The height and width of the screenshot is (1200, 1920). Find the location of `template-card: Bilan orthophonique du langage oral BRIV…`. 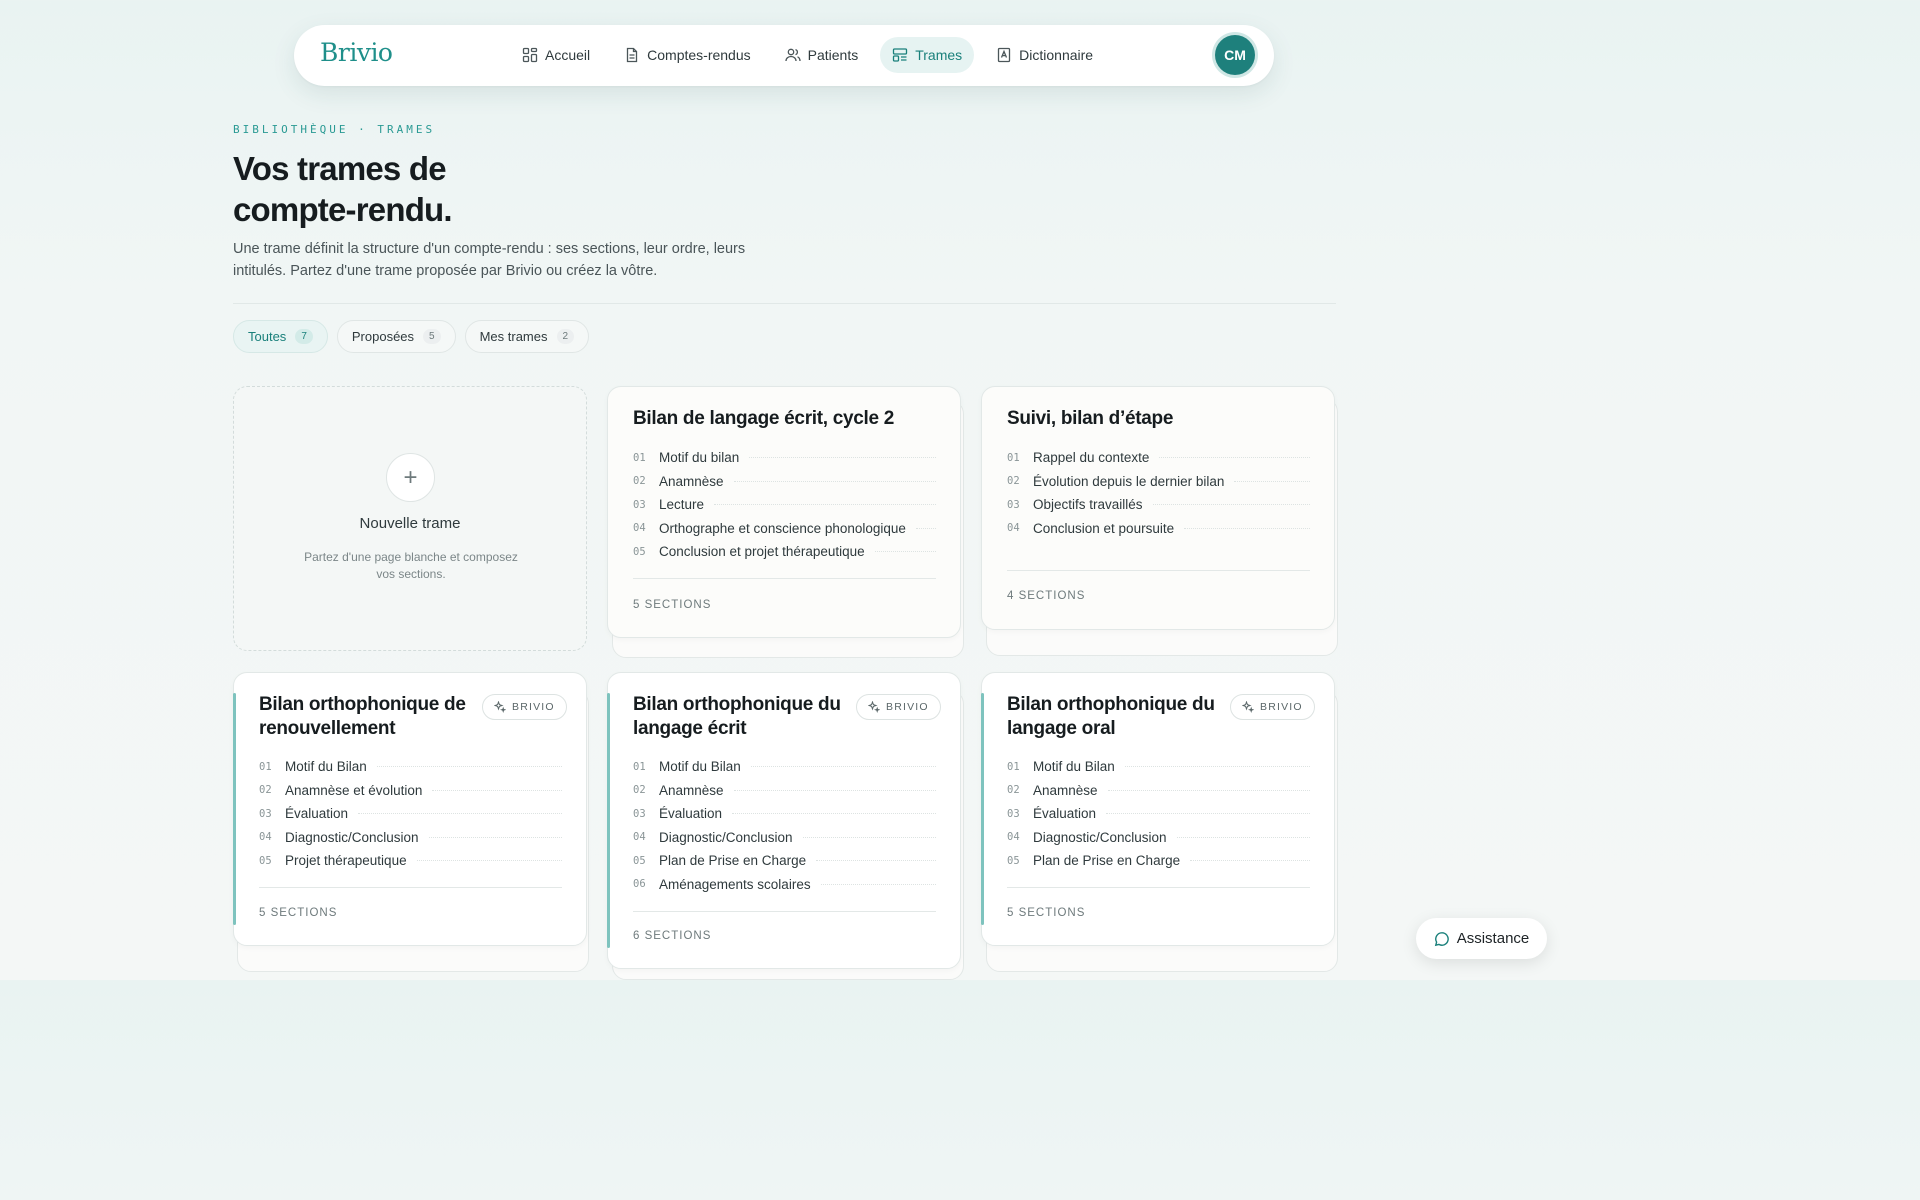

template-card: Bilan orthophonique du langage oral BRIV… is located at coordinates (1158, 809).